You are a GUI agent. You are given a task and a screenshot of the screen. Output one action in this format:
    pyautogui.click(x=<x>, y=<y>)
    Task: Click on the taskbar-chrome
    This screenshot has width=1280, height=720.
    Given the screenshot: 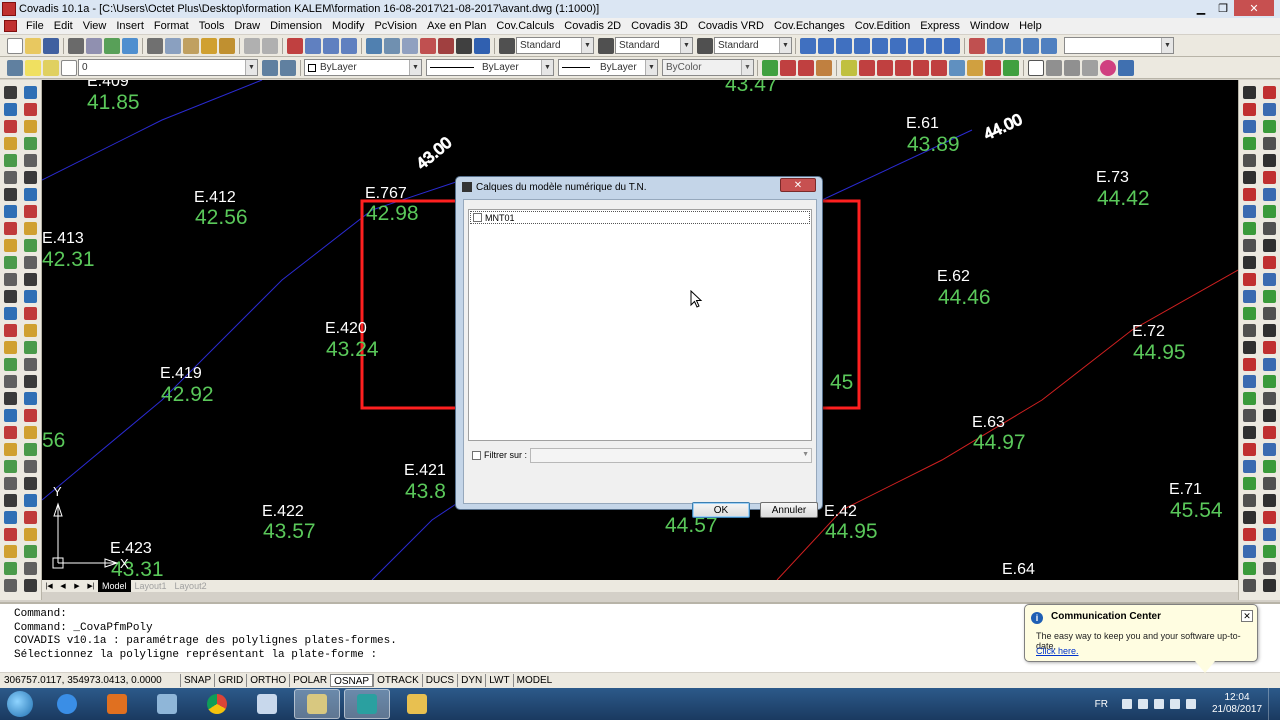 What is the action you would take?
    pyautogui.click(x=217, y=704)
    